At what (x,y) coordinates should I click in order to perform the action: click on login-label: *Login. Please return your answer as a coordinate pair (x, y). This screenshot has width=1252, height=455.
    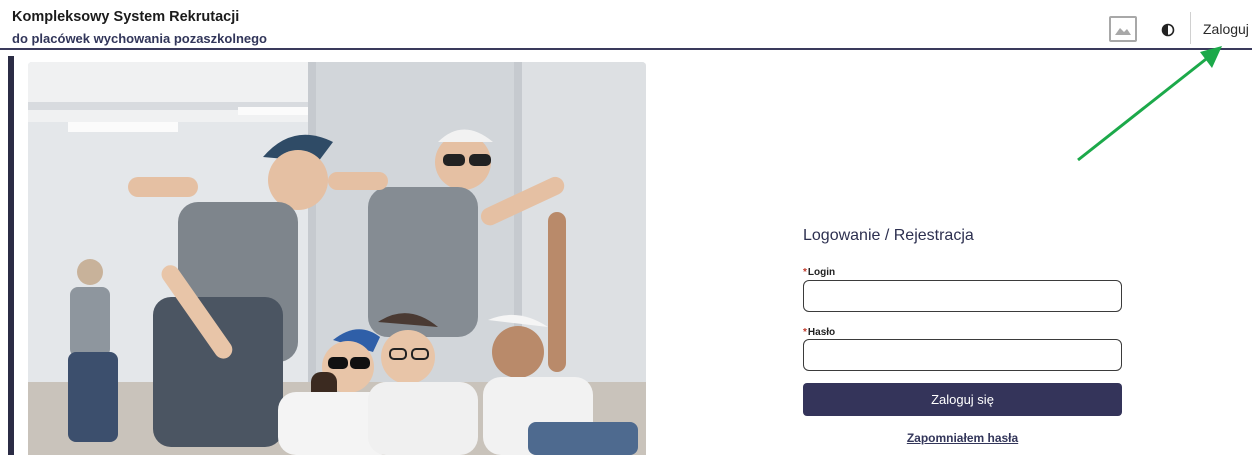
    Looking at the image, I should click on (819, 272).